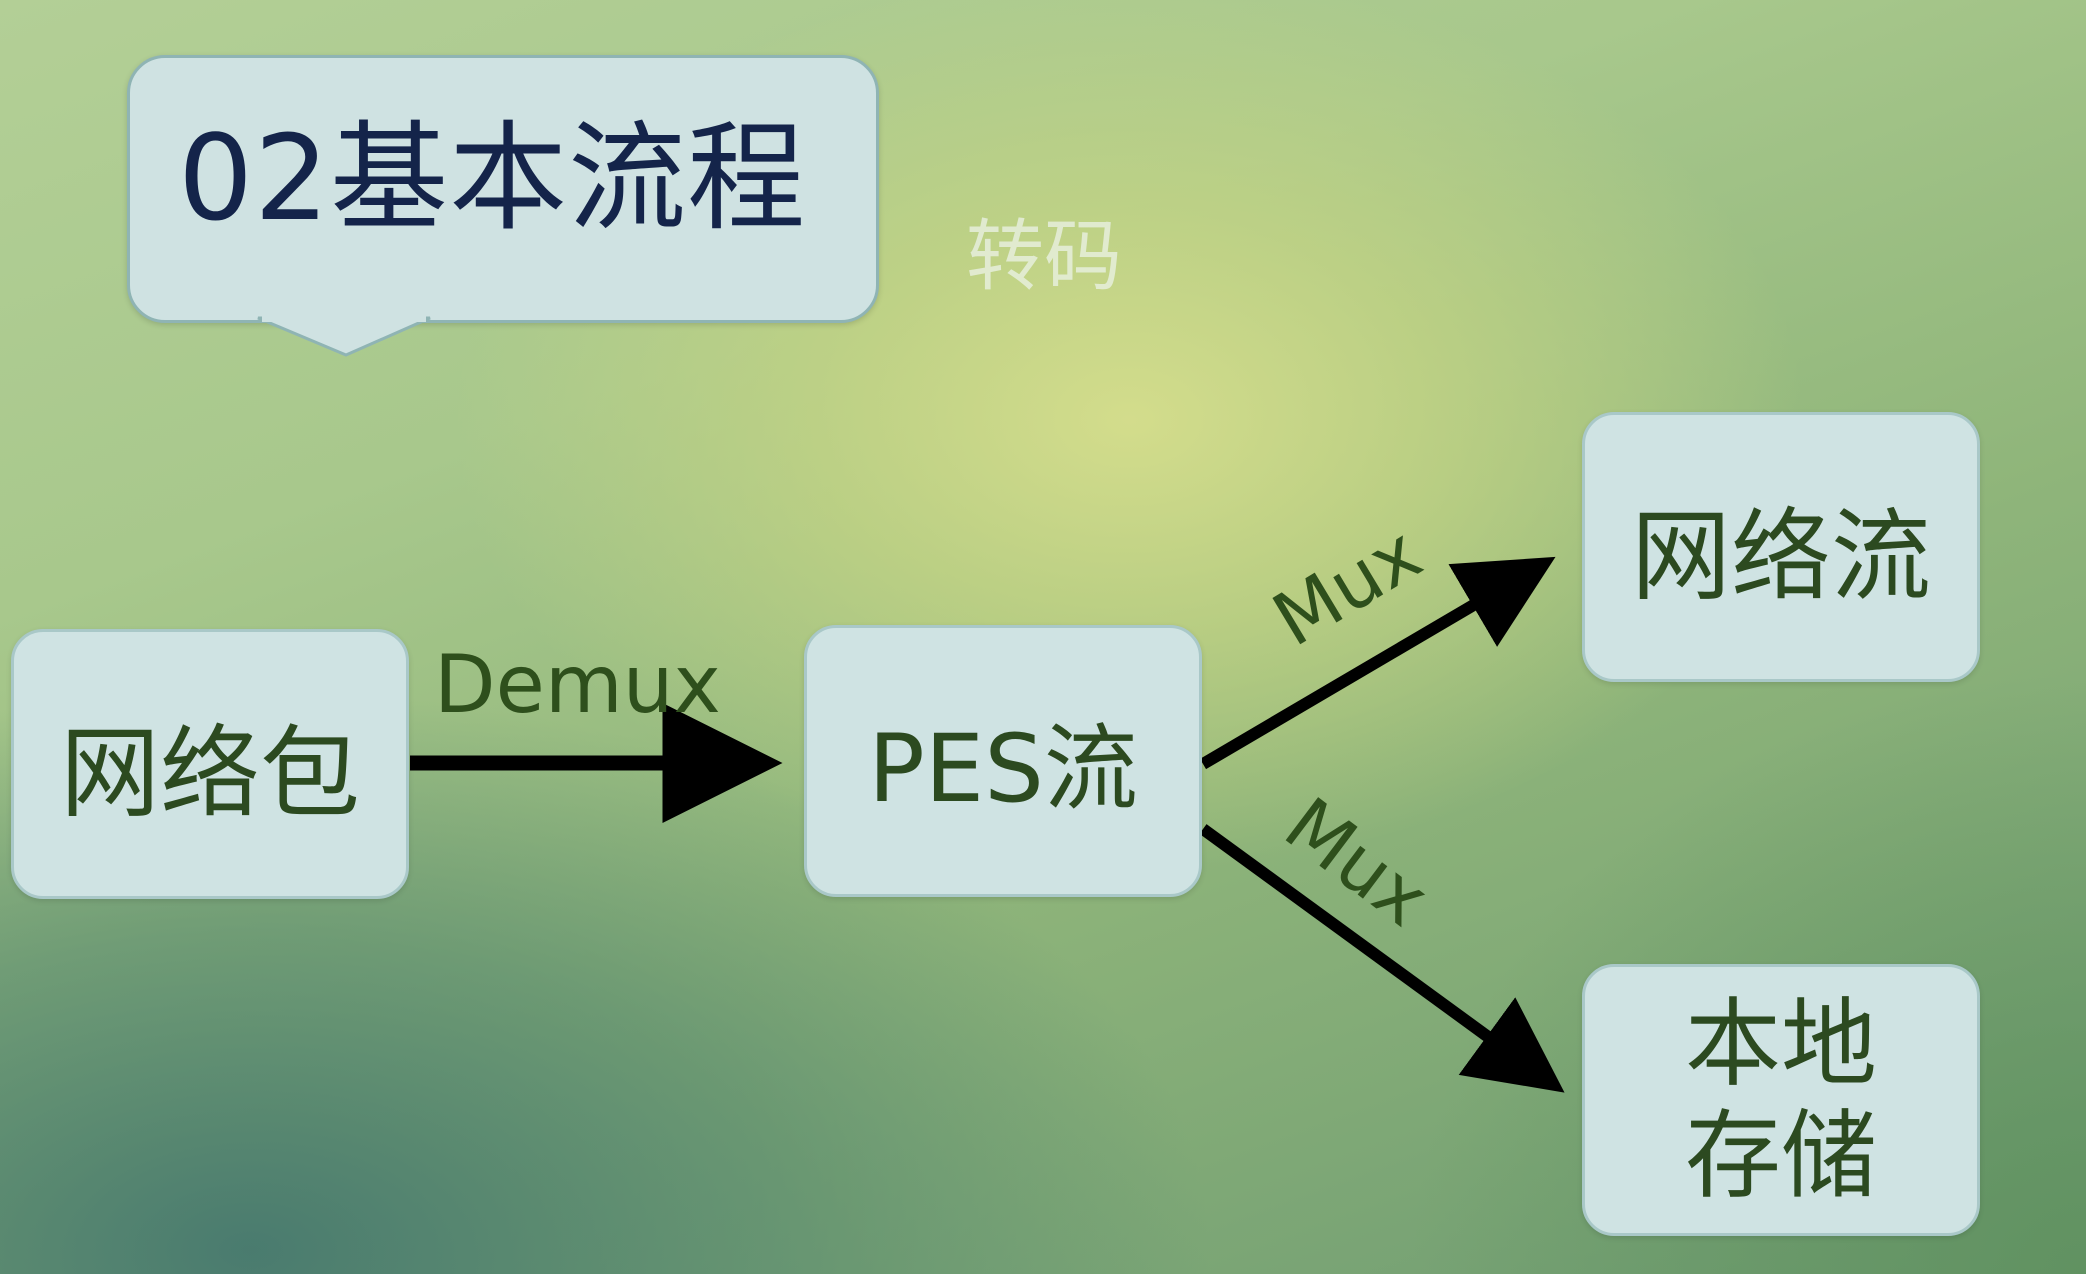 This screenshot has width=2086, height=1274. Describe the element at coordinates (577, 684) in the screenshot. I see `edge-label-demux: Demux` at that location.